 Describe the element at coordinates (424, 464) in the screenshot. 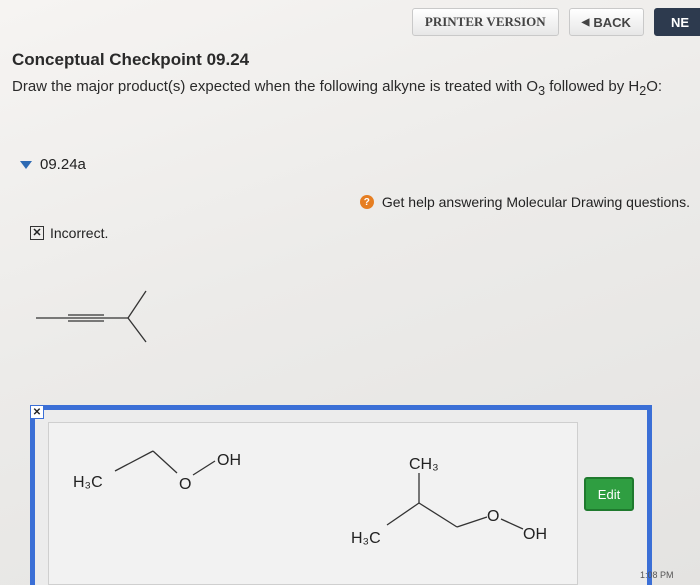

I see `mol2-top-group: CH₃` at that location.